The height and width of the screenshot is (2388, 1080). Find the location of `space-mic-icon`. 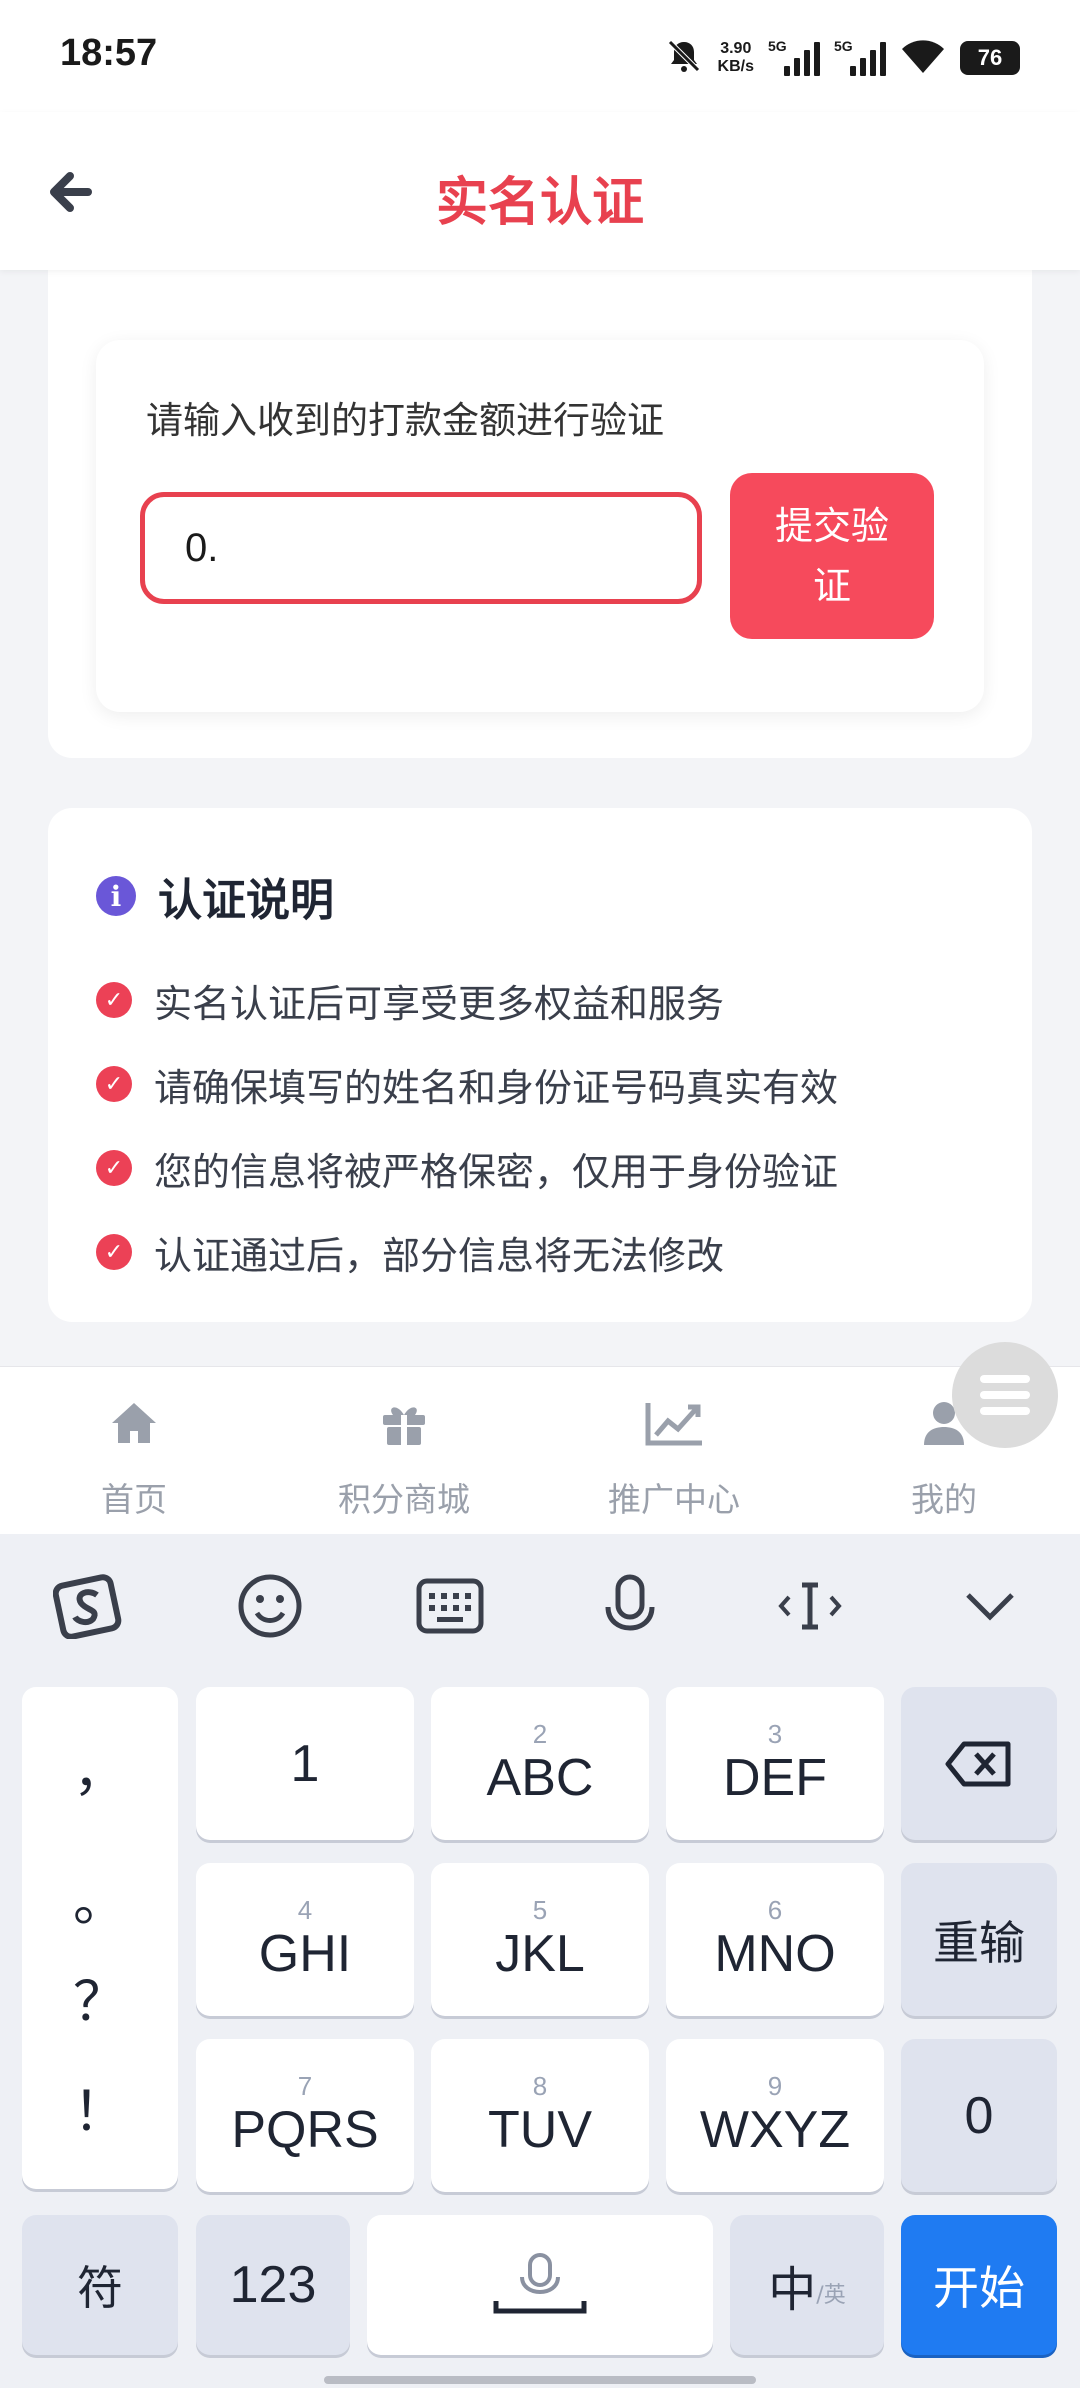

space-mic-icon is located at coordinates (540, 2283).